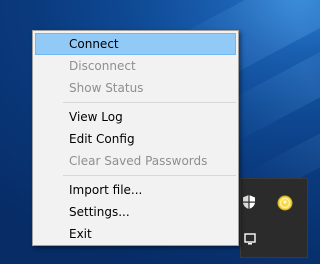 The width and height of the screenshot is (320, 264). What do you see at coordinates (251, 240) in the screenshot?
I see `screen-icon` at bounding box center [251, 240].